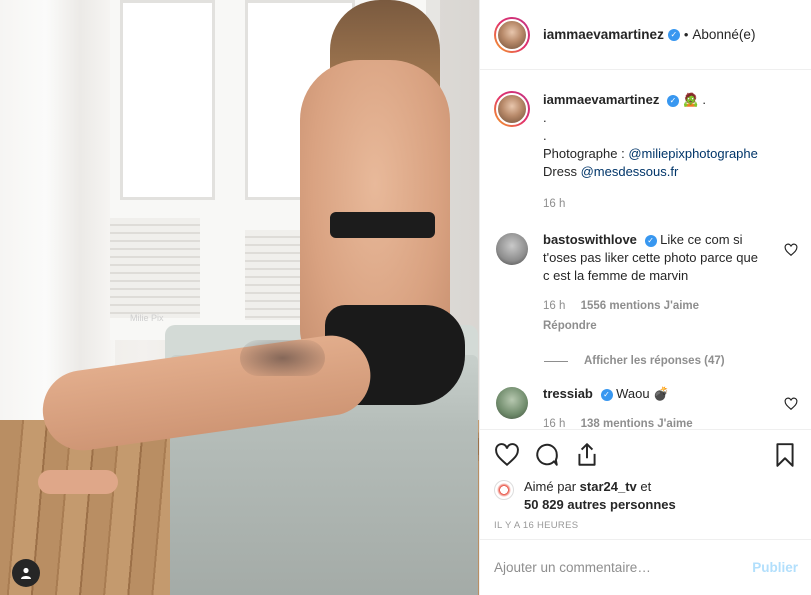  I want to click on comment-likes: 1556 mentions J'aime, so click(640, 306).